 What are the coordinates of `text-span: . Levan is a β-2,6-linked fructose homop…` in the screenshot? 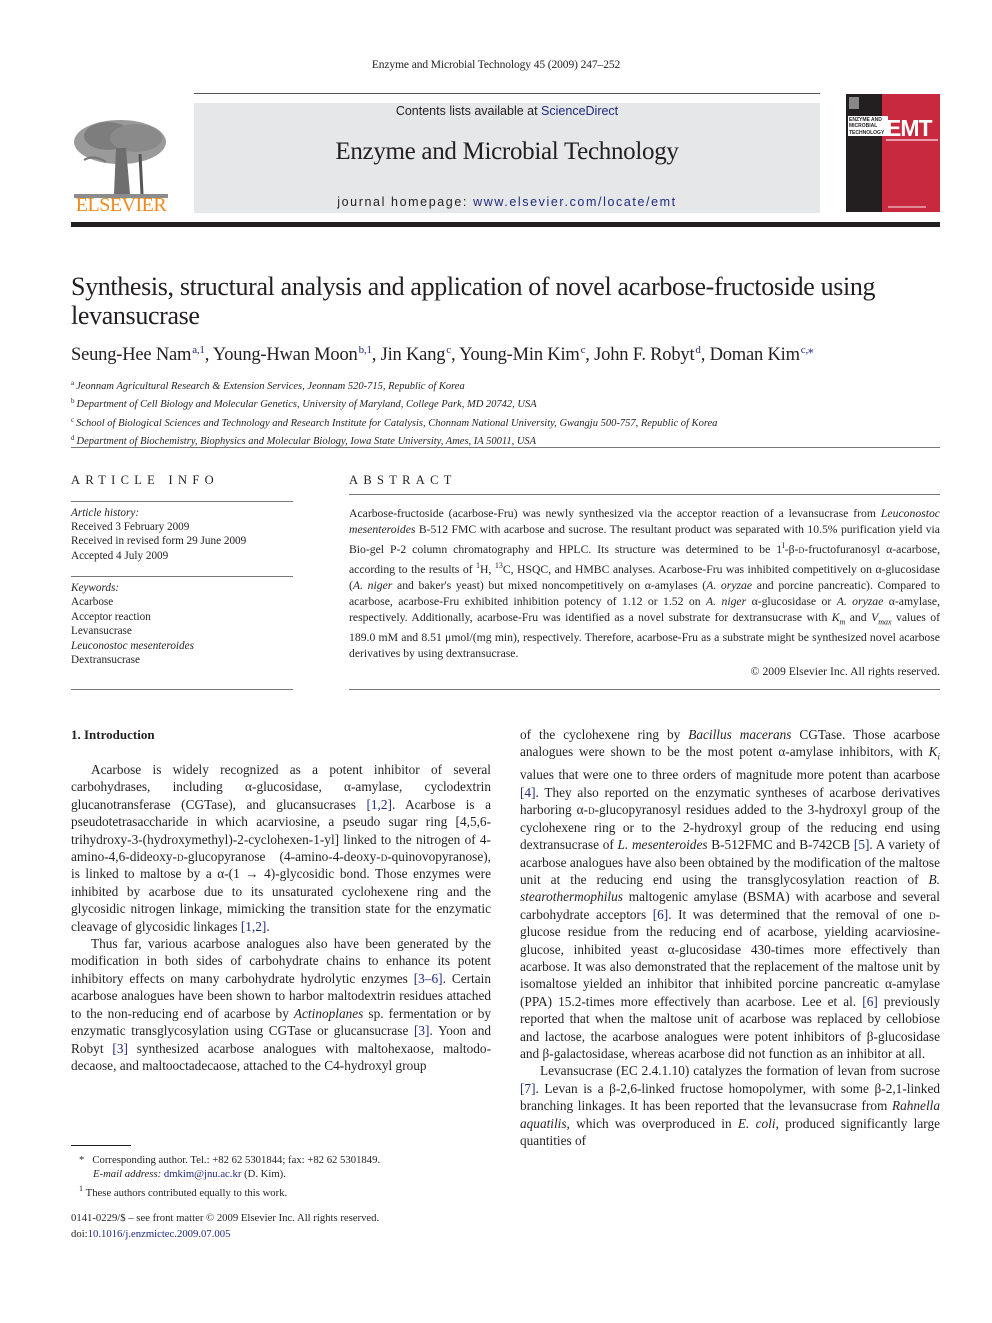 It's located at (730, 1097).